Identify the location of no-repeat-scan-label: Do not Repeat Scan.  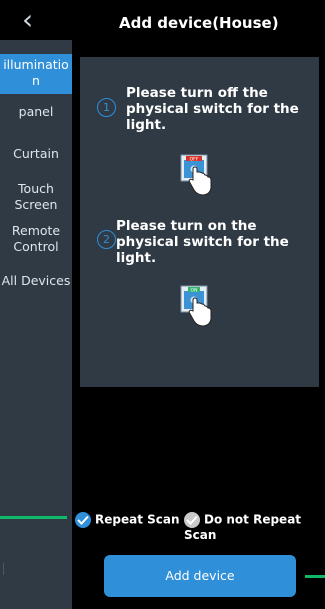
(243, 527).